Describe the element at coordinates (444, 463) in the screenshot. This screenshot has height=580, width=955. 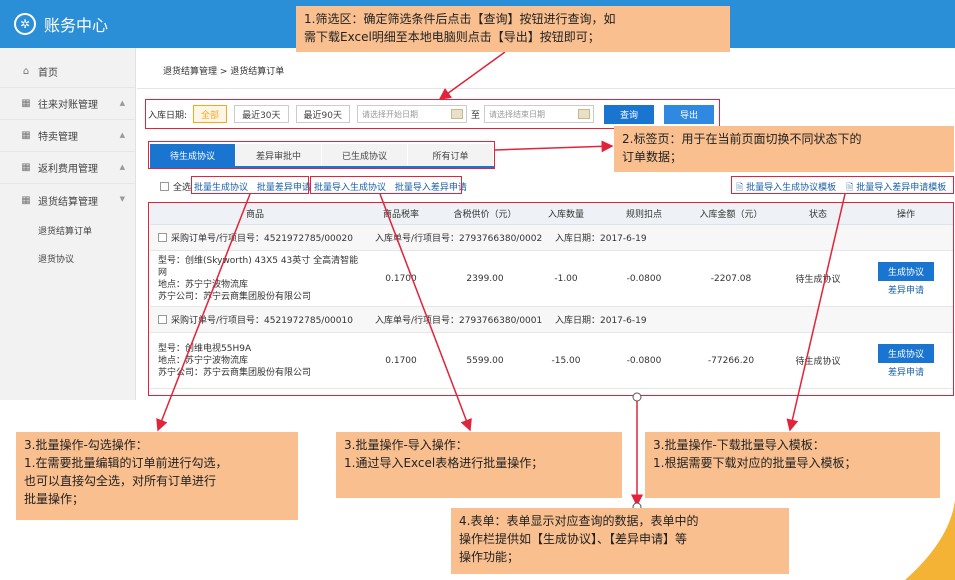
I see `callout-line: 1.通过导入Excel表格进行批量操作；` at that location.